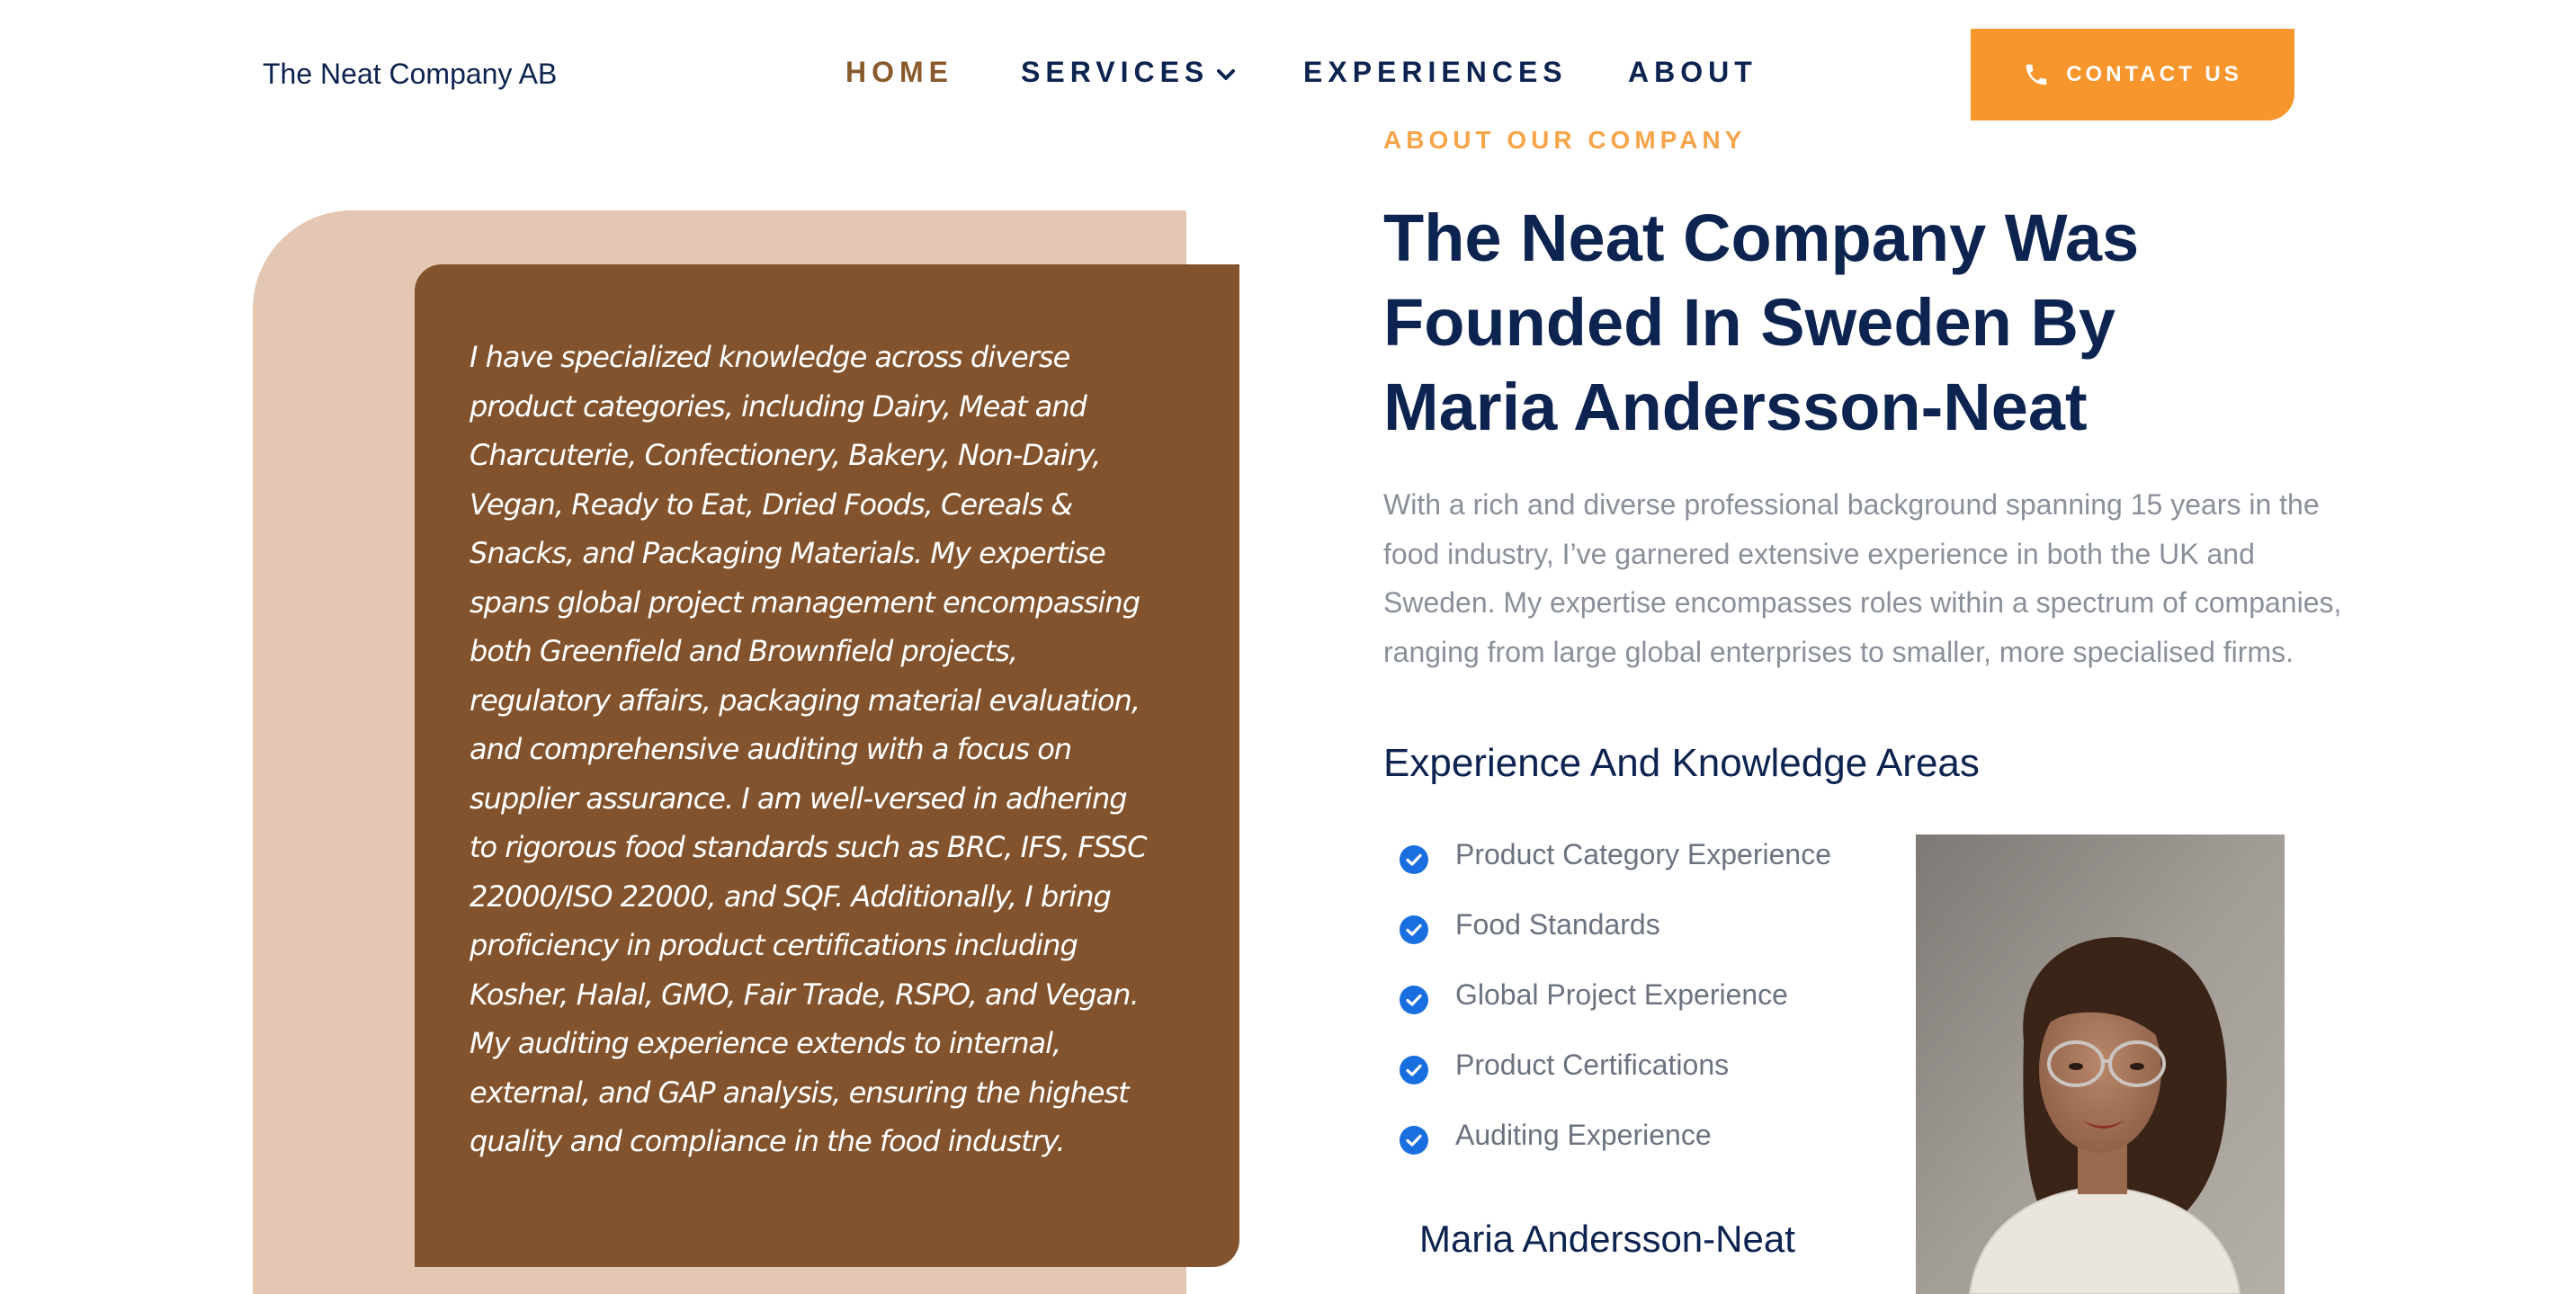  I want to click on portrait-photo, so click(2100, 1064).